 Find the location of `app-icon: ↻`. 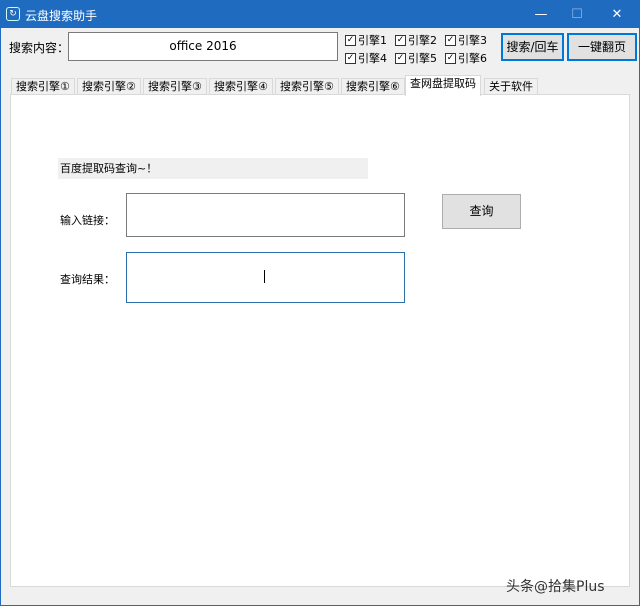

app-icon: ↻ is located at coordinates (13, 14).